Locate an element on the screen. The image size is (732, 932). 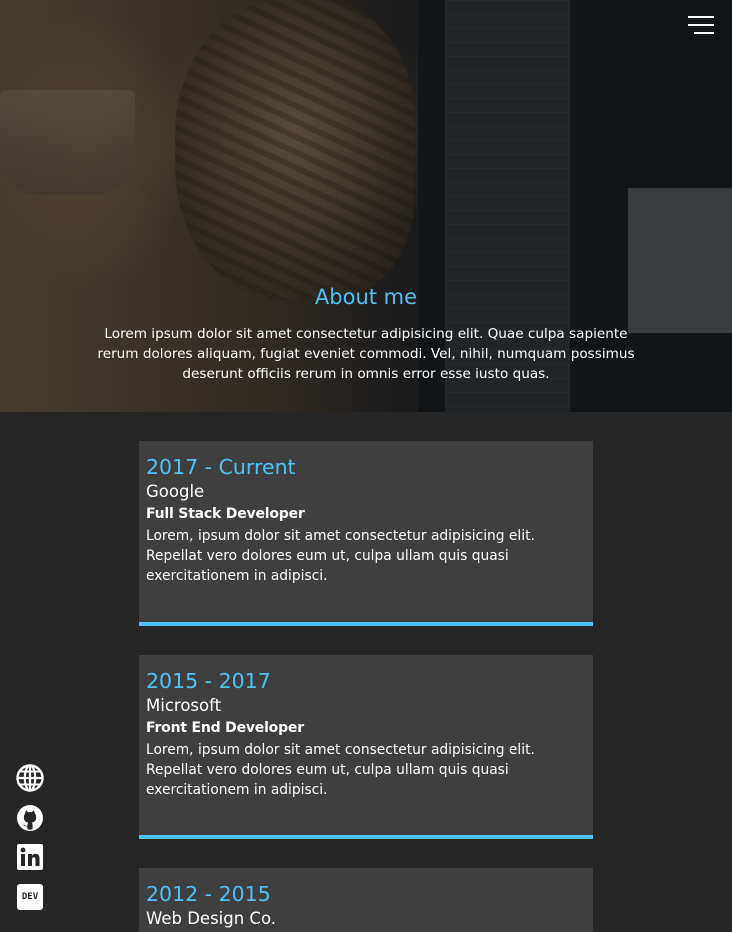
dev-badge-icon: DEV is located at coordinates (30, 897).